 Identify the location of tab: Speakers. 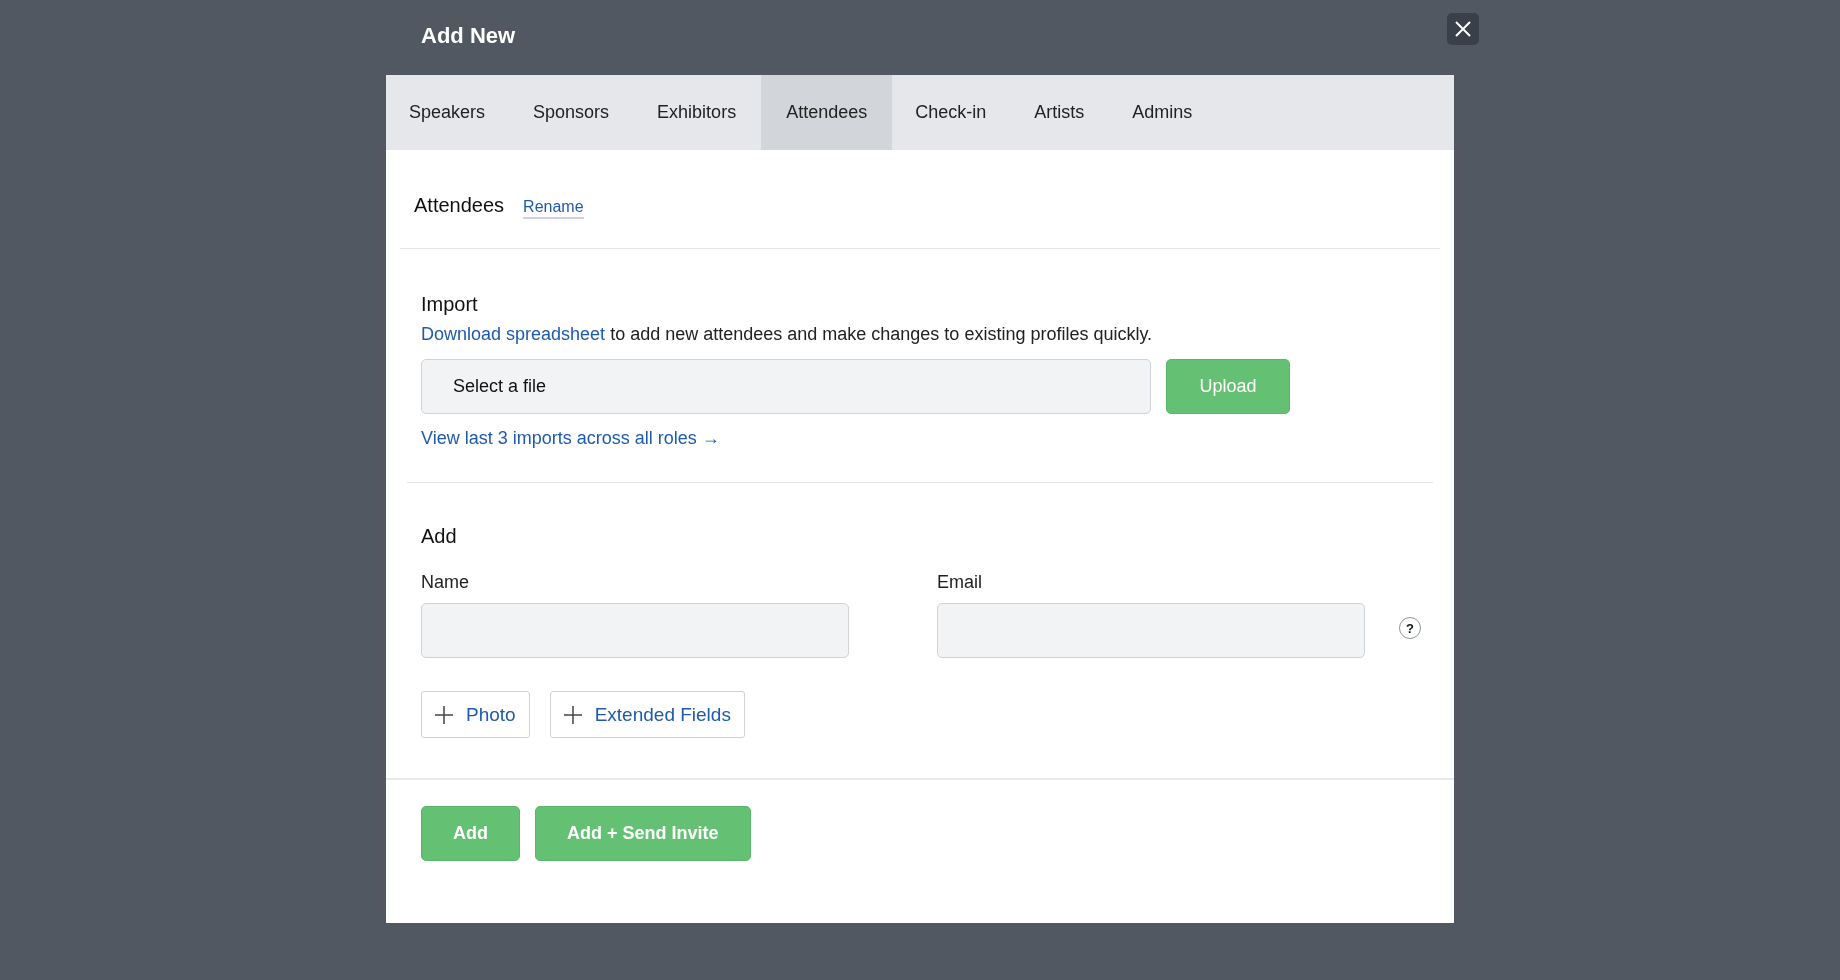
(448, 112).